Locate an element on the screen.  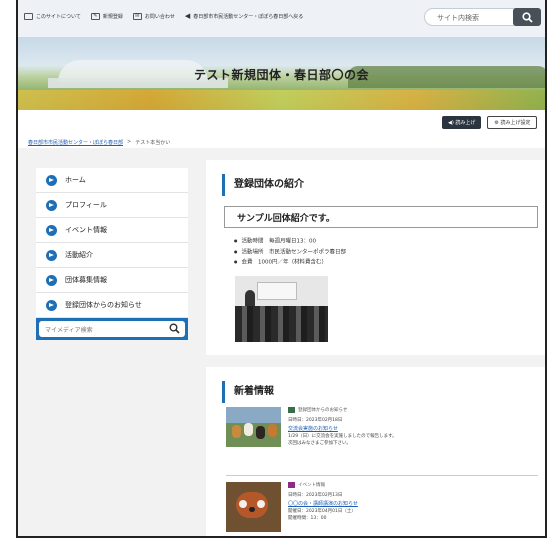
news-excerpt-line: 次回はみなさまご参加下さい。 is located at coordinates (319, 443).